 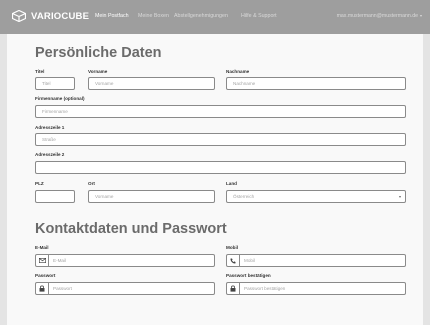 I want to click on land-value: Österreich, so click(x=244, y=196).